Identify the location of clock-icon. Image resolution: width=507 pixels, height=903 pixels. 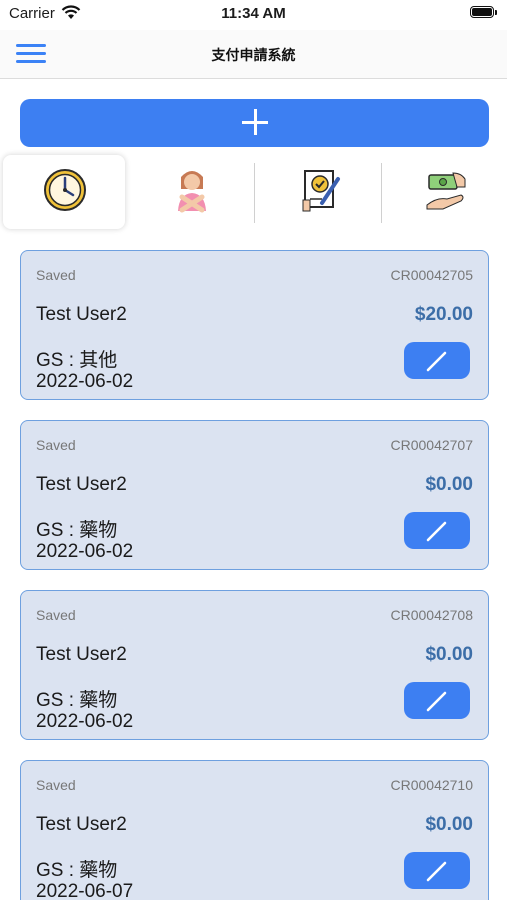
(65, 190).